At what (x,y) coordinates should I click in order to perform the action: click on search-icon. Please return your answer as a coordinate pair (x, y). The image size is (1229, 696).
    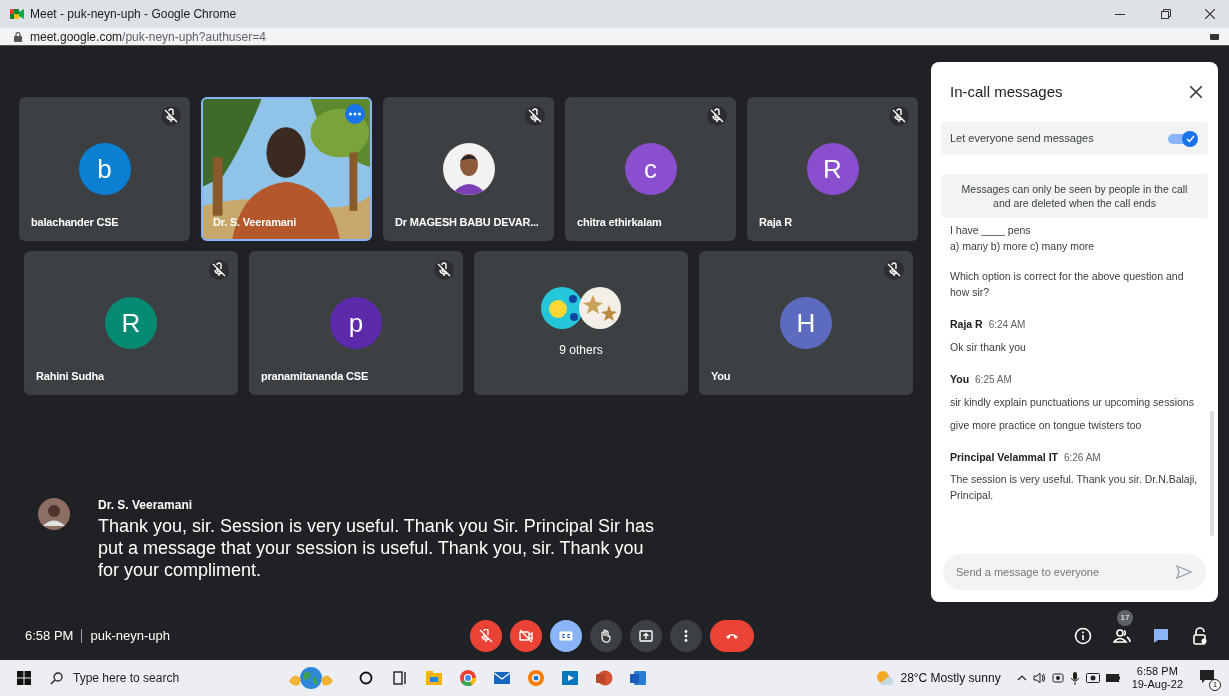
    Looking at the image, I should click on (56, 678).